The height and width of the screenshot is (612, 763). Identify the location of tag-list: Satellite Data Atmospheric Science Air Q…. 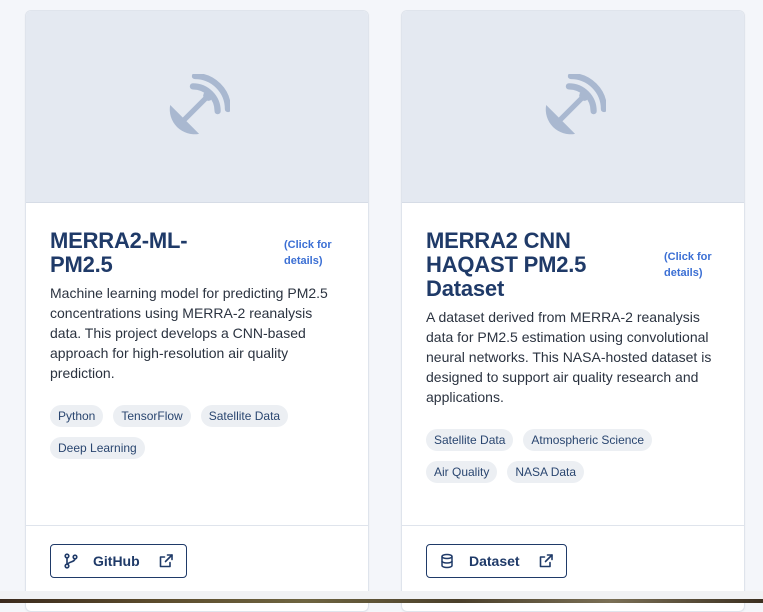
(573, 456).